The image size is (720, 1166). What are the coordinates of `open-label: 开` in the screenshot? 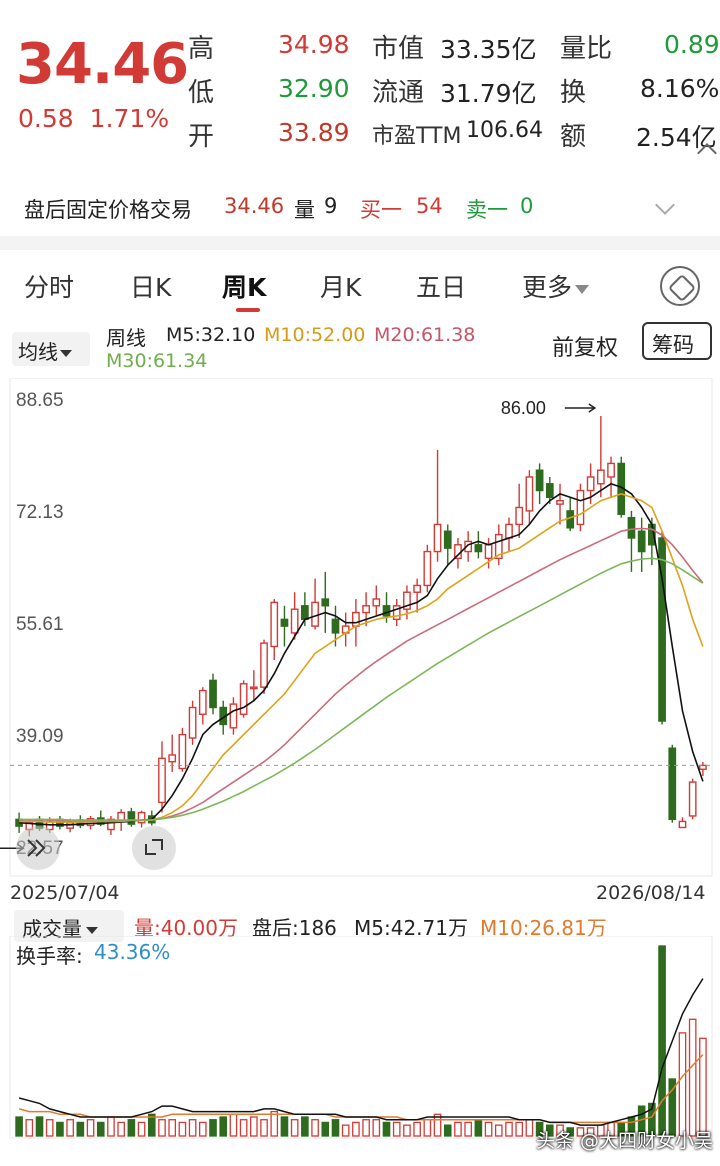 It's located at (201, 137).